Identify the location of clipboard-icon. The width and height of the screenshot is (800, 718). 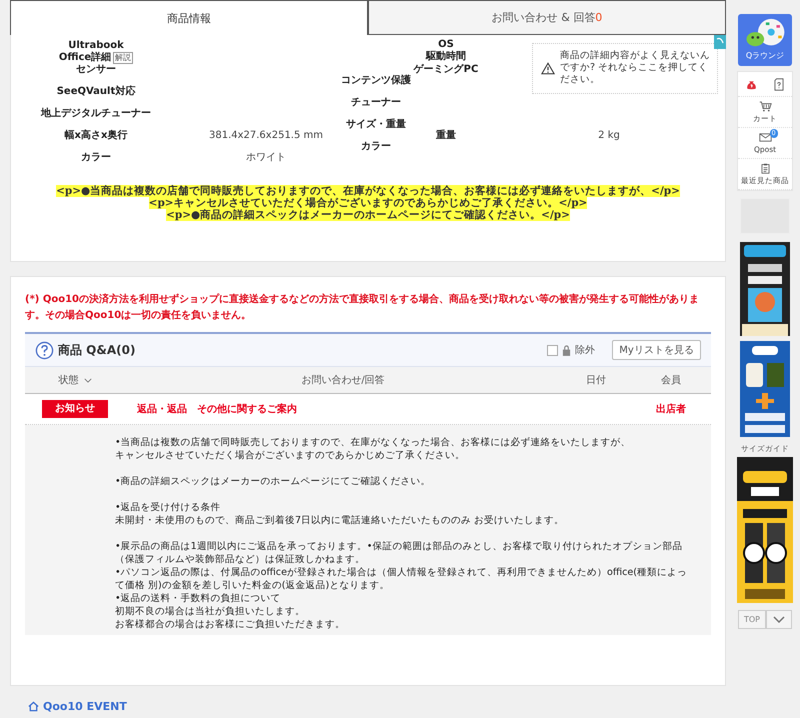
(765, 168).